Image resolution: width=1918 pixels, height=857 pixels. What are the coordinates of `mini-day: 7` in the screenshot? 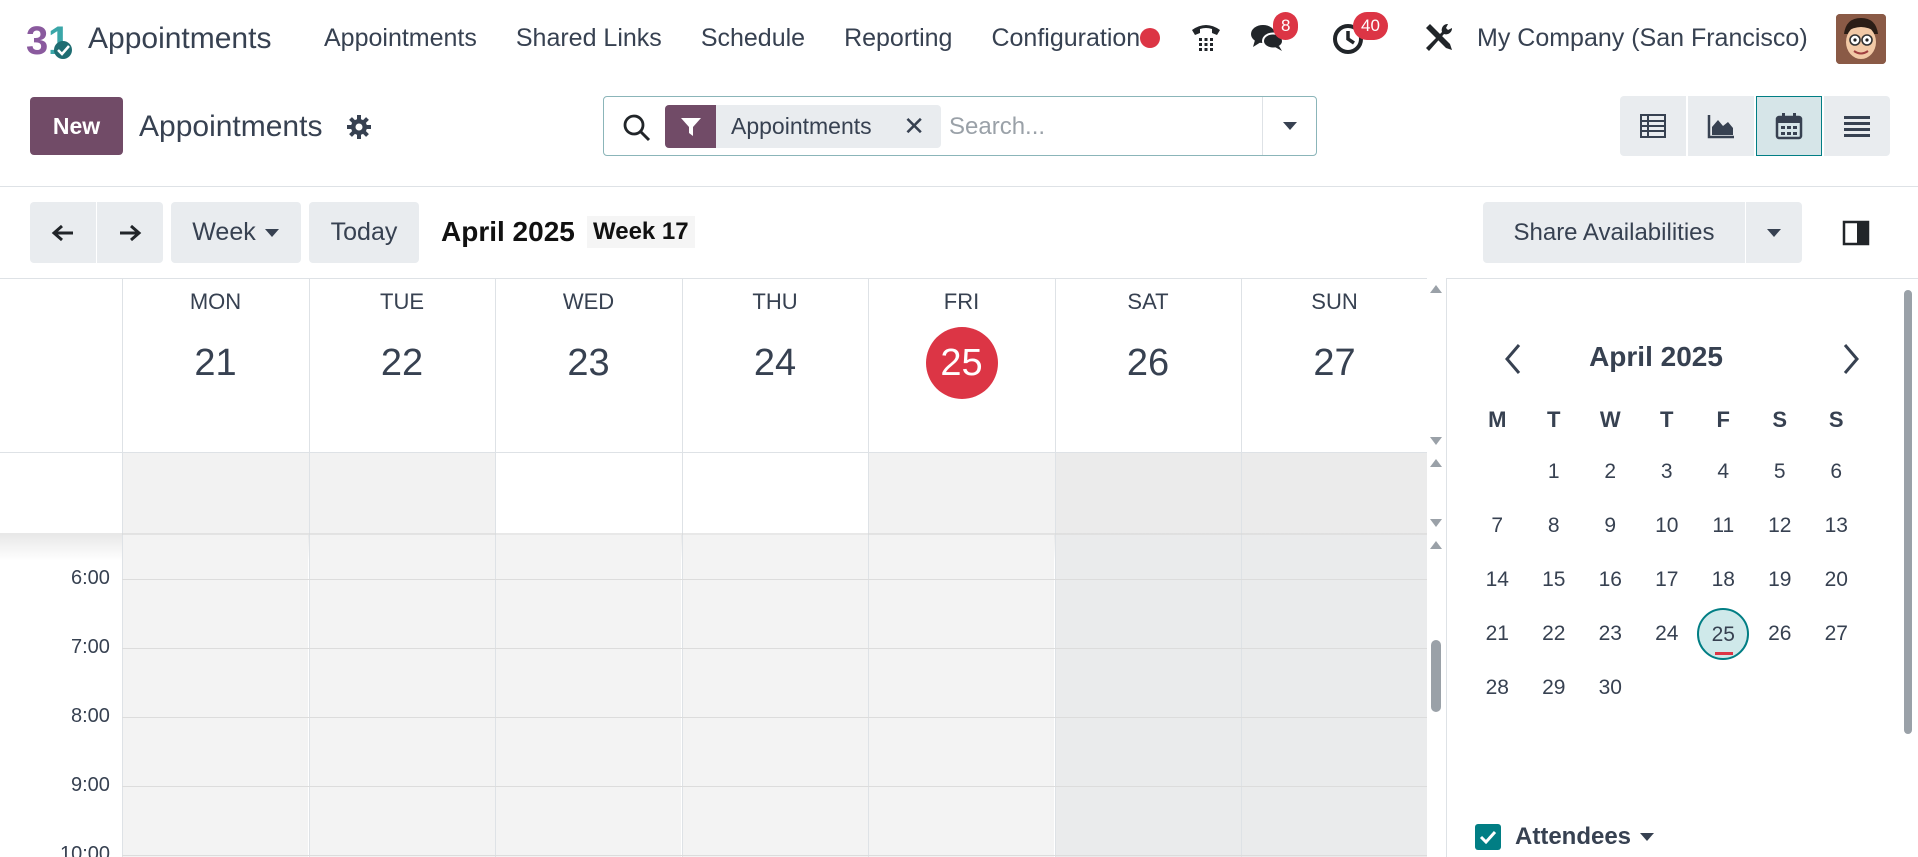 It's located at (1497, 526).